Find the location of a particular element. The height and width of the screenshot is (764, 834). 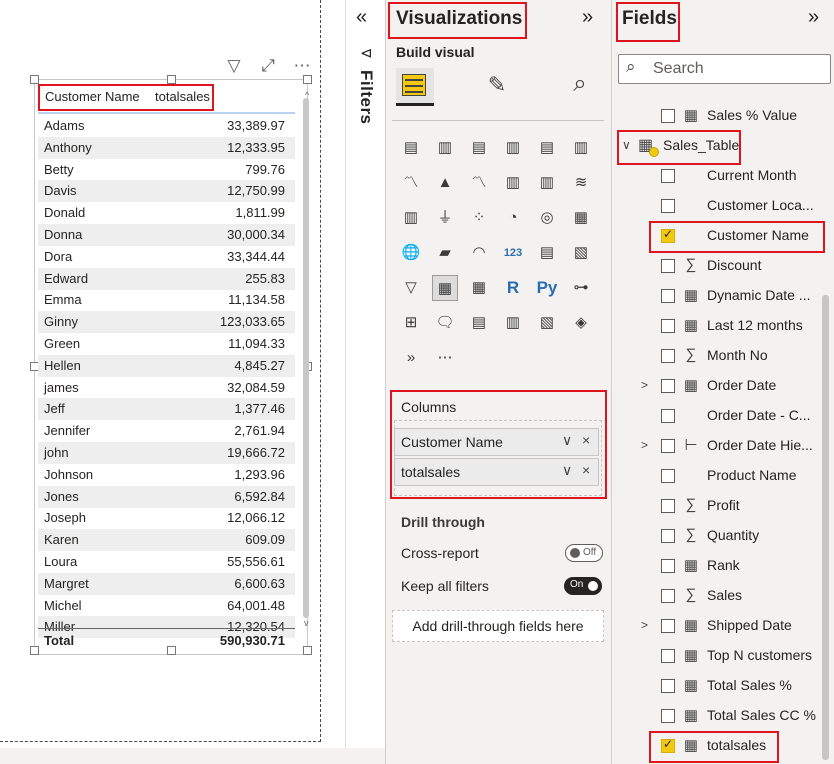

smart-narrative-icon: ▤ is located at coordinates (479, 323).